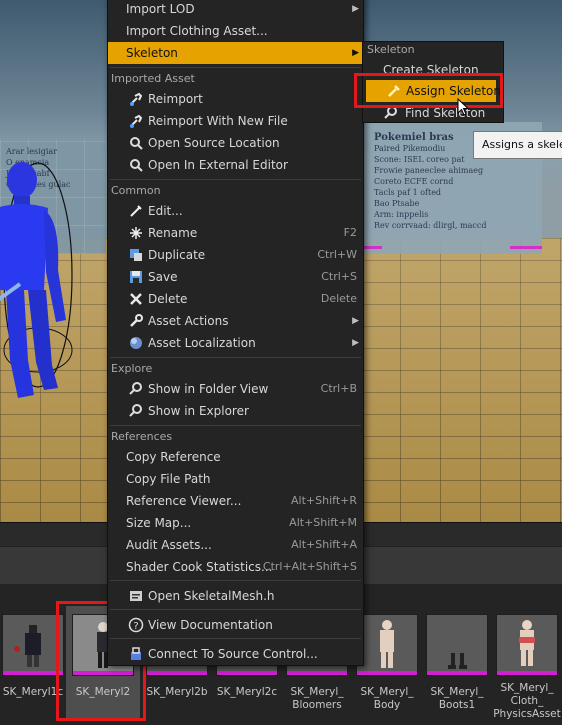 This screenshot has width=562, height=725. I want to click on menu-item-label: Show in Folder View, so click(208, 389).